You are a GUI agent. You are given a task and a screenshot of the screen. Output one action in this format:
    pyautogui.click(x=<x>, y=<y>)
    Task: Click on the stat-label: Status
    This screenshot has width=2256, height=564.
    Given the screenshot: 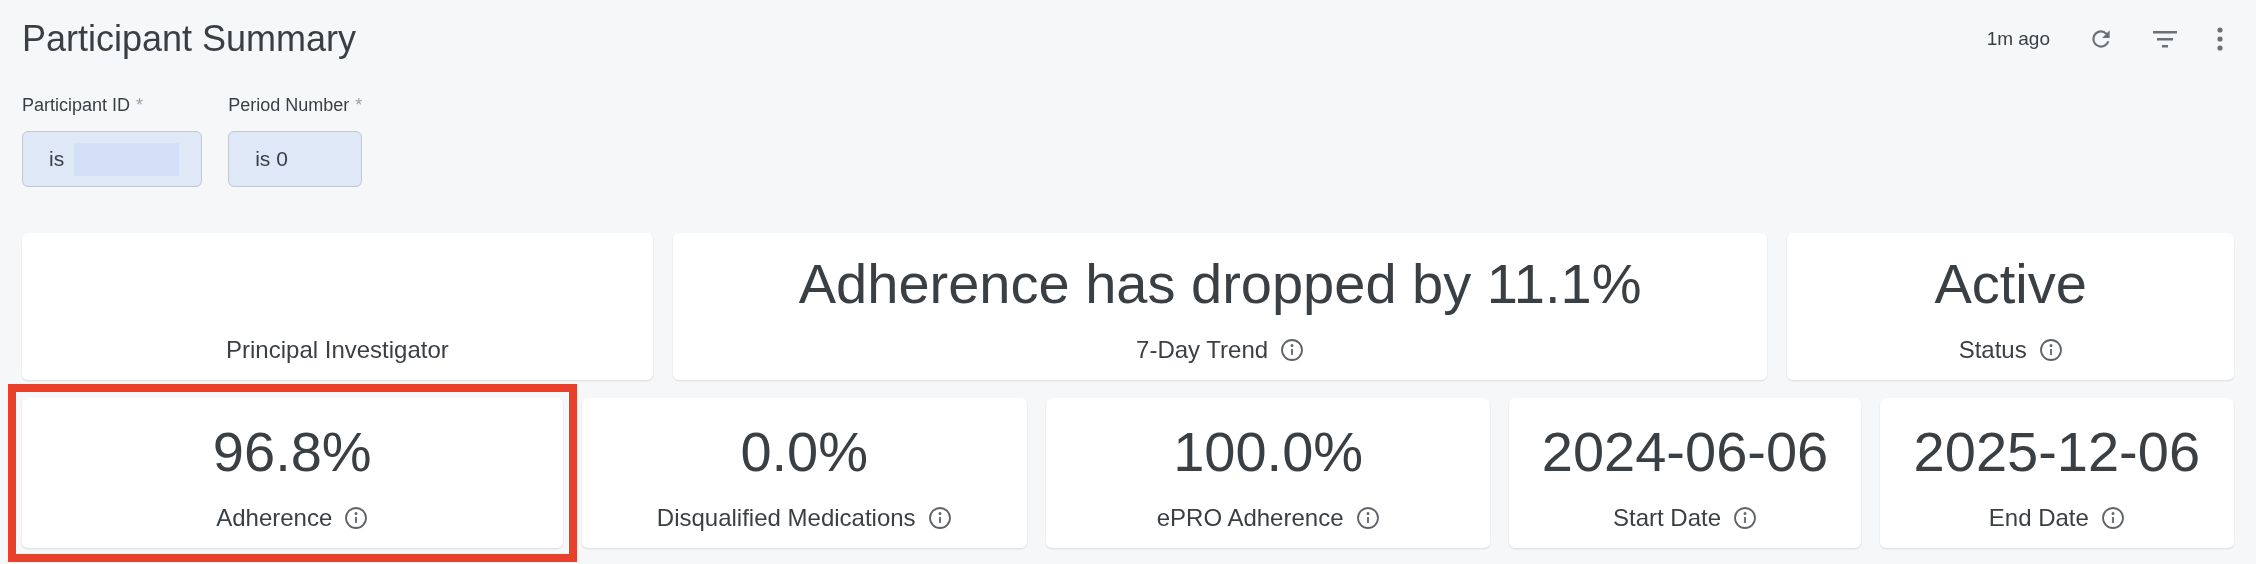 What is the action you would take?
    pyautogui.click(x=1992, y=350)
    